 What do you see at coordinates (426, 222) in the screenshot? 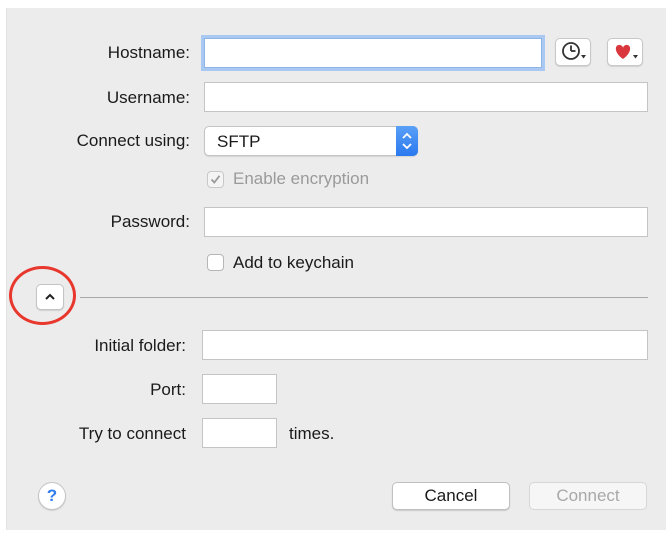
I see `password-input` at bounding box center [426, 222].